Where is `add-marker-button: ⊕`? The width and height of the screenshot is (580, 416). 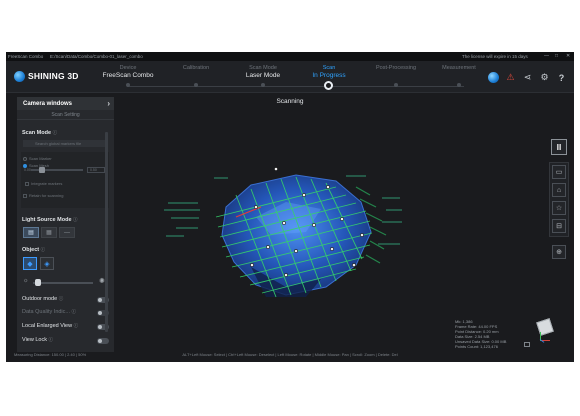 add-marker-button: ⊕ is located at coordinates (559, 252).